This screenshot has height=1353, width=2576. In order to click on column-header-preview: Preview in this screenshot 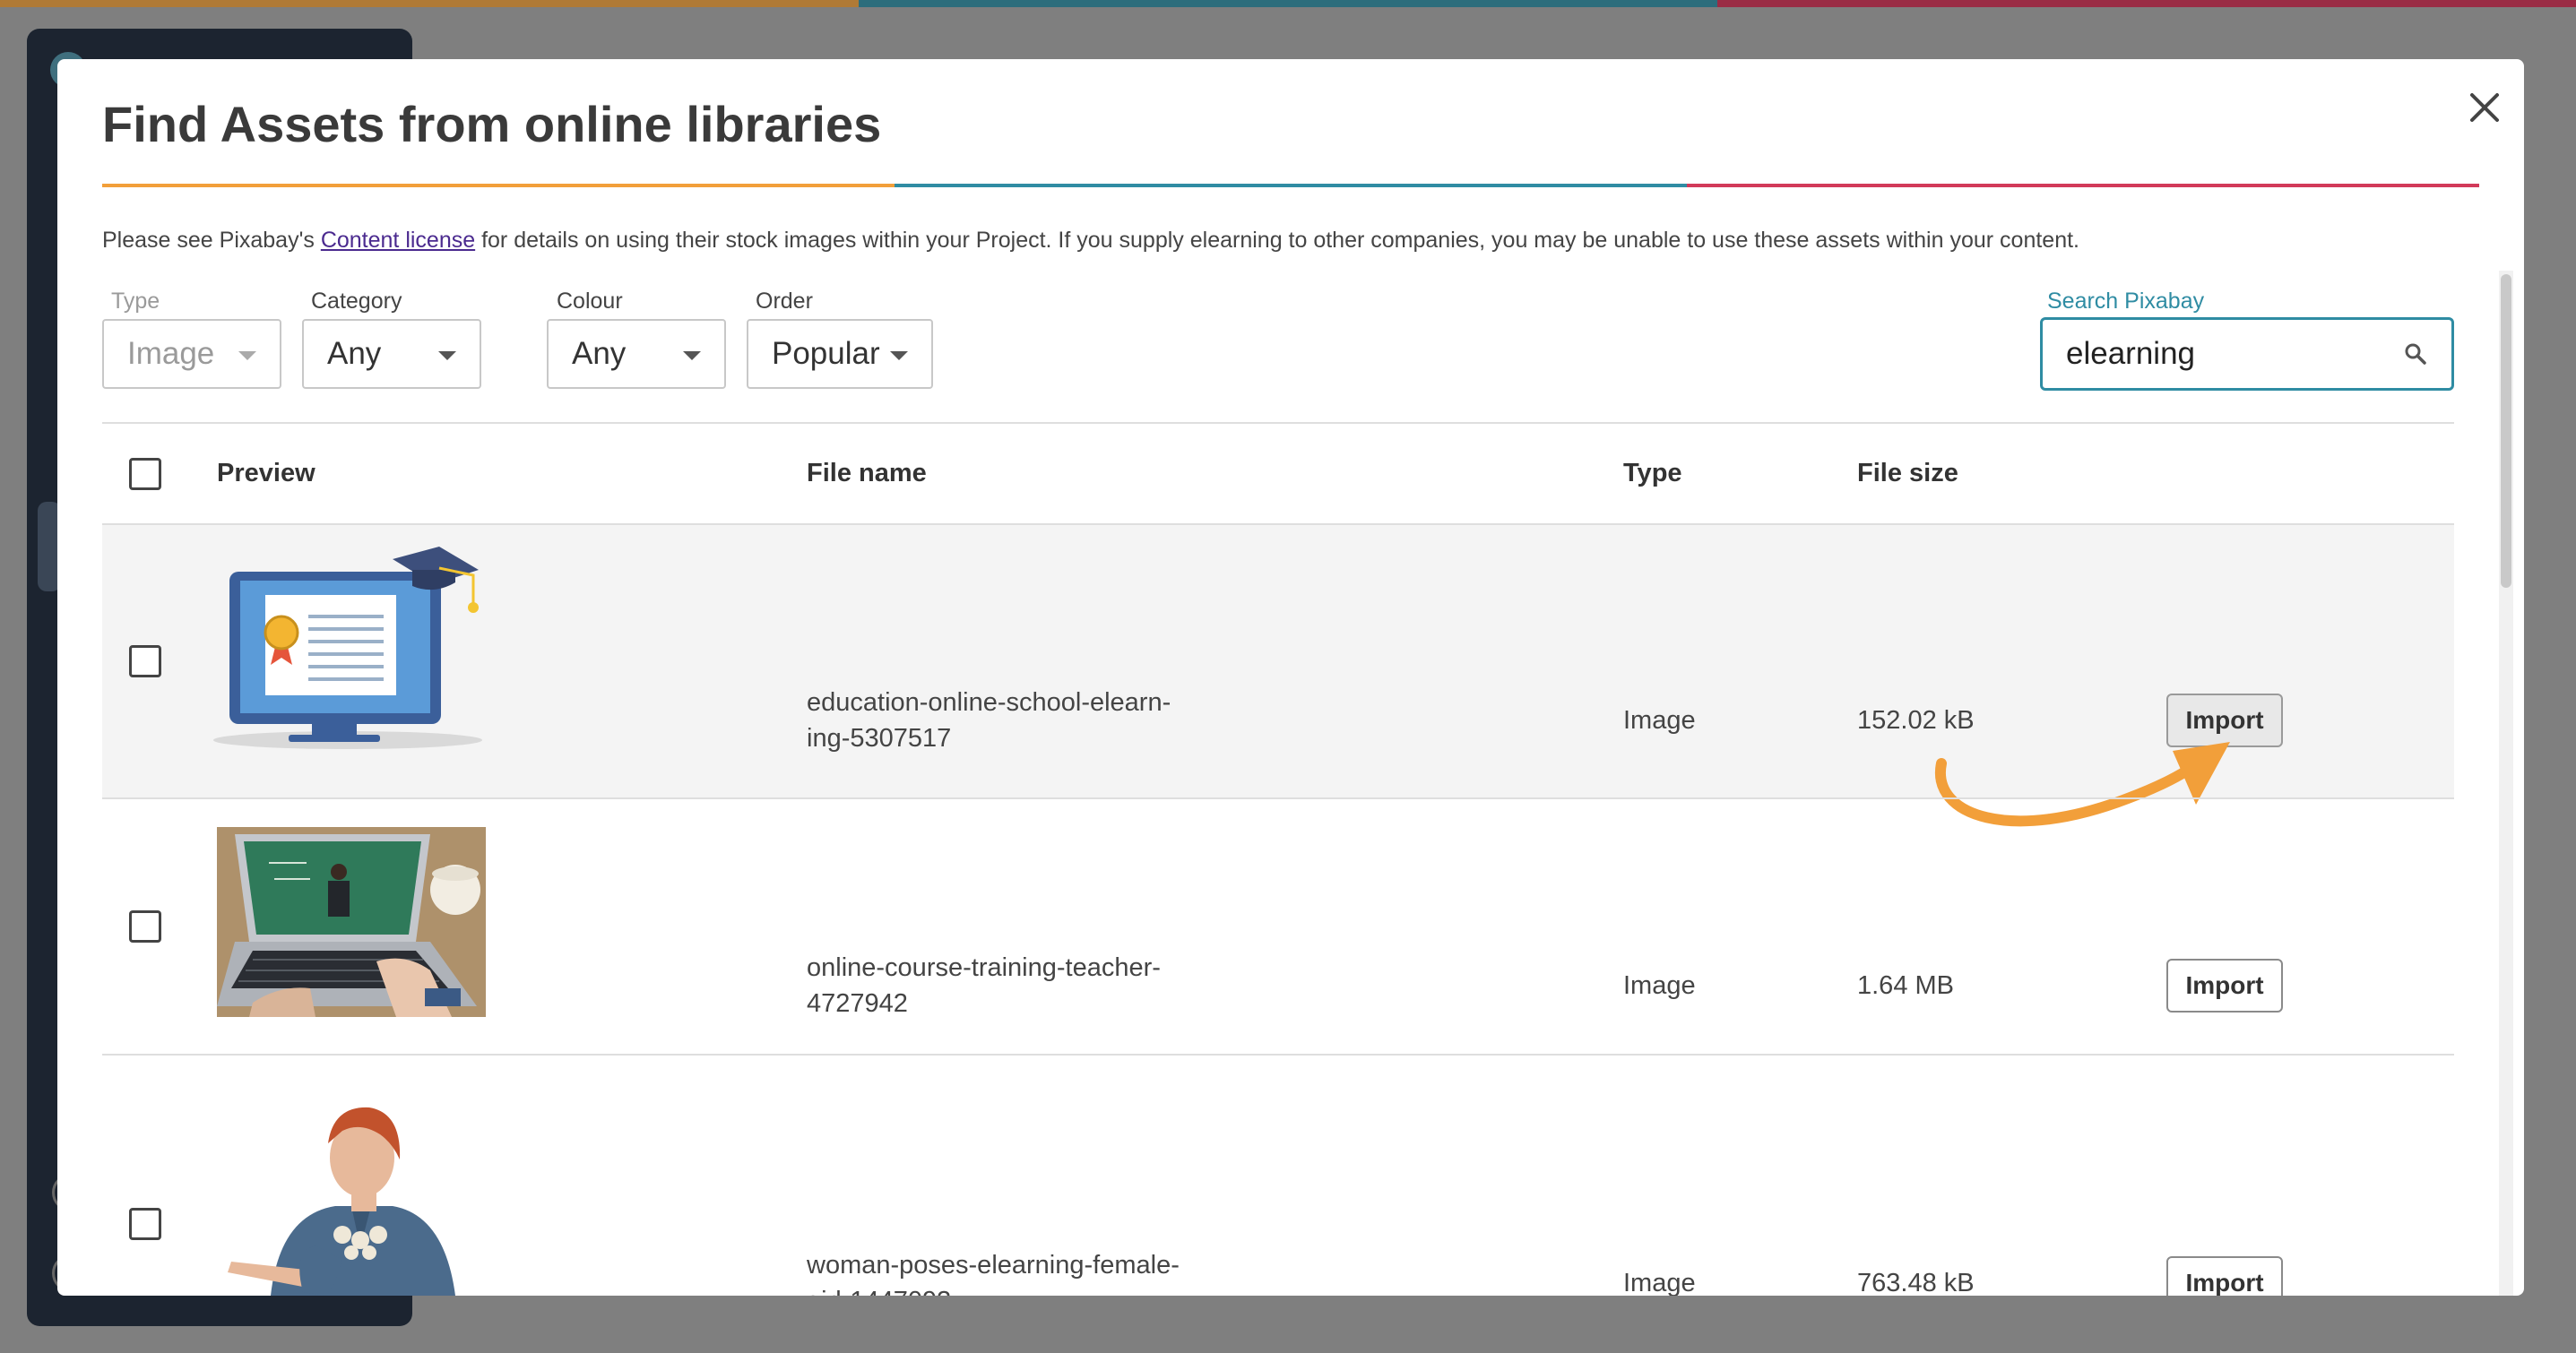, I will do `click(266, 473)`.